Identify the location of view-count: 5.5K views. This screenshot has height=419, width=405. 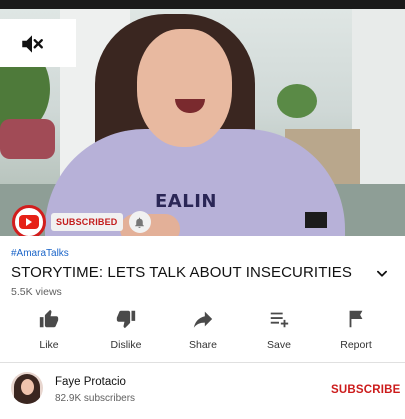
(36, 292).